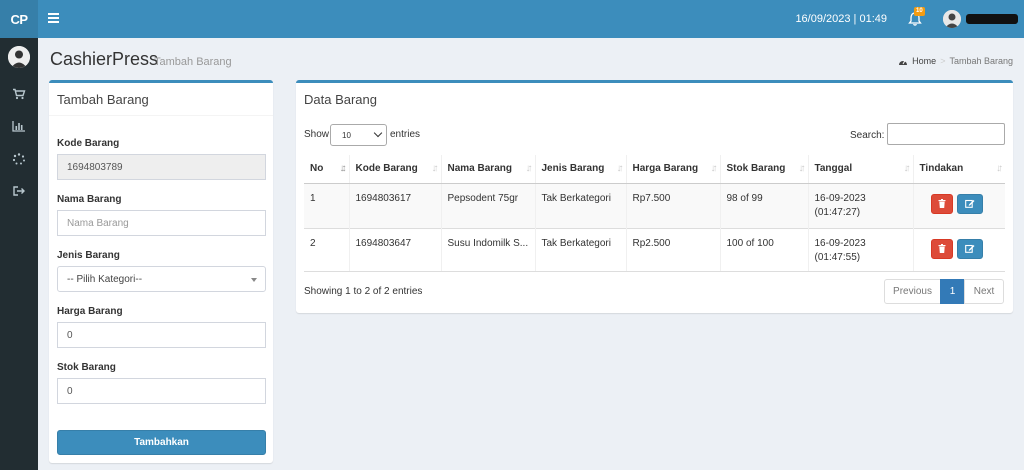 This screenshot has width=1024, height=470. Describe the element at coordinates (104, 59) in the screenshot. I see `page-title: CashierPress` at that location.